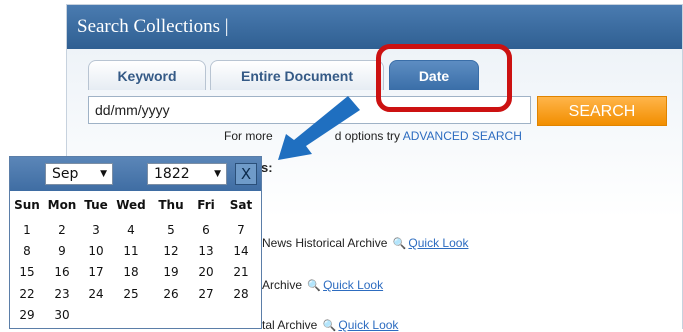  I want to click on month-value: Sep, so click(65, 174).